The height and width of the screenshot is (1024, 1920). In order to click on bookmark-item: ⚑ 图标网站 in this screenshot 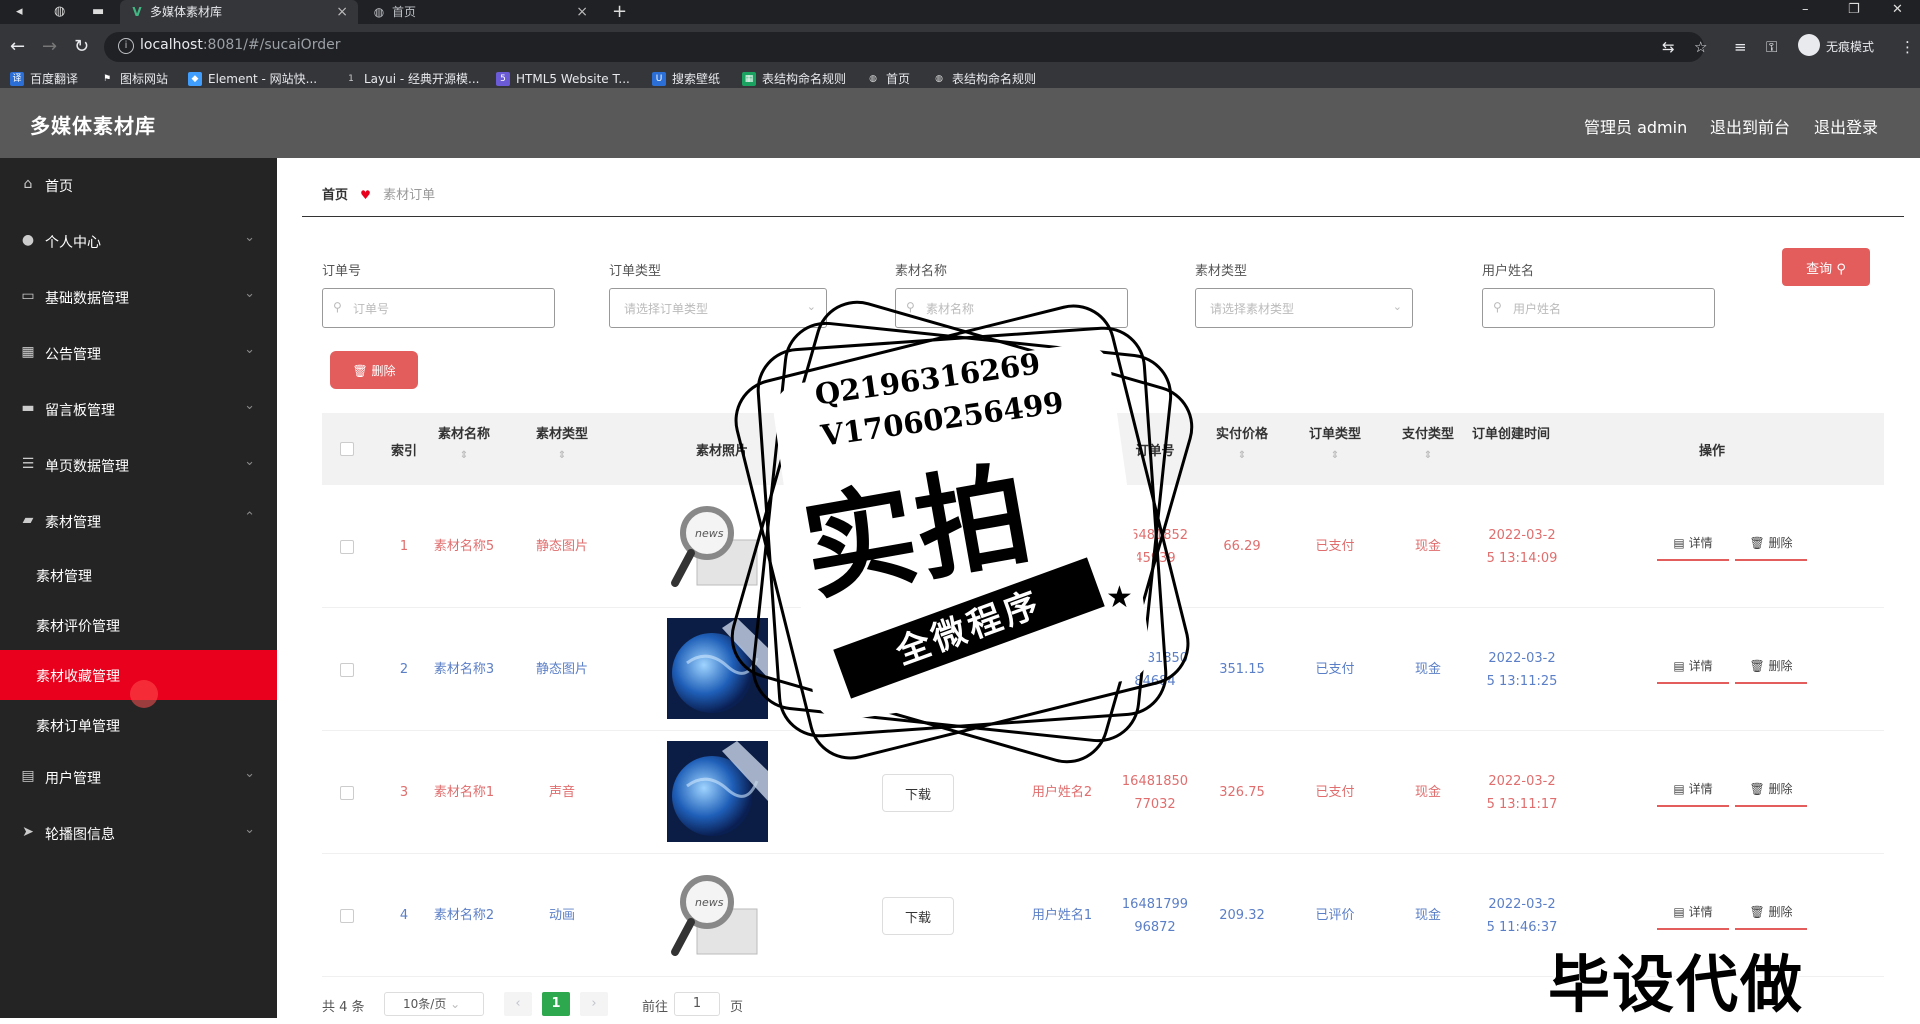, I will do `click(134, 79)`.